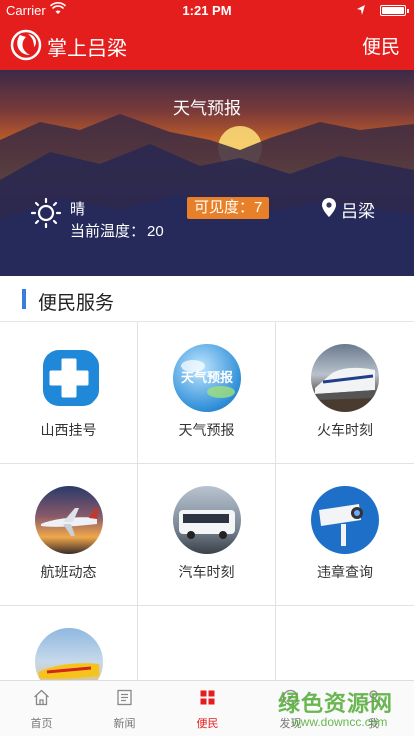 The width and height of the screenshot is (414, 736). I want to click on watermark-title: 绿色资源网, so click(336, 703).